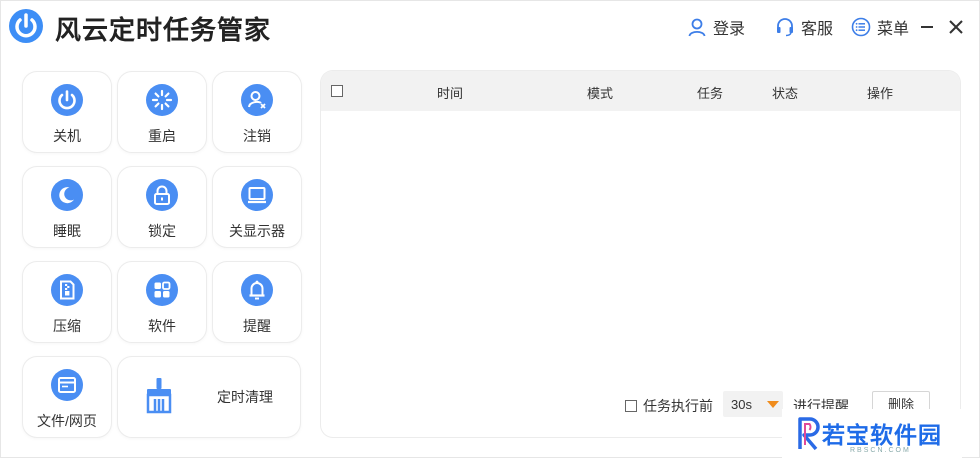 The image size is (980, 458). I want to click on monitor-icon, so click(257, 195).